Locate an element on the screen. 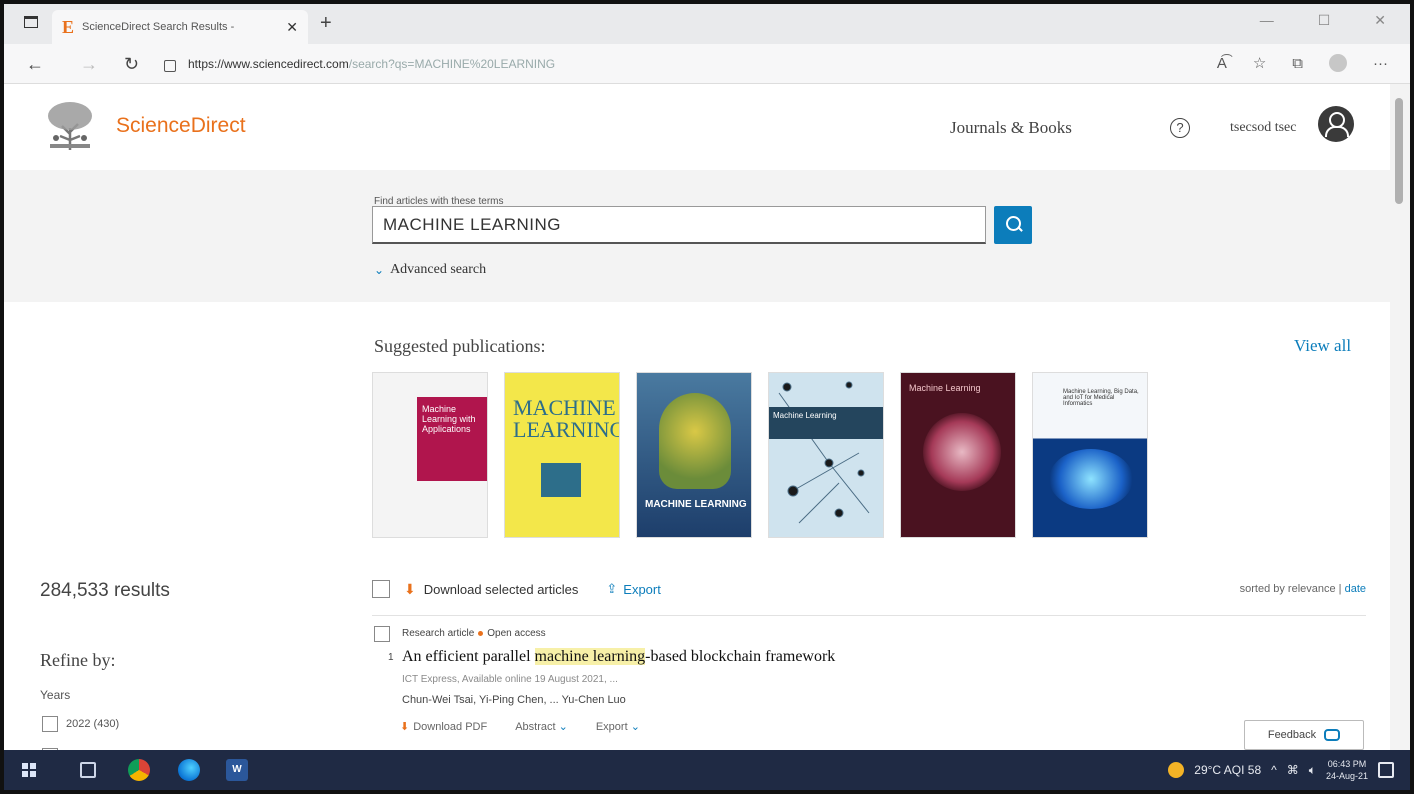 This screenshot has width=1414, height=794. feedback-button: Feedback is located at coordinates (1304, 735).